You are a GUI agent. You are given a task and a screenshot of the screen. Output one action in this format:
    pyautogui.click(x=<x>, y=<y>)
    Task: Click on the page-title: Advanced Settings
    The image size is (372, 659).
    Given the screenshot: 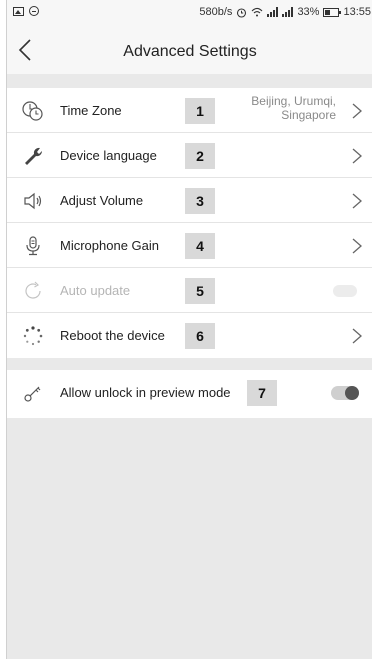 What is the action you would take?
    pyautogui.click(x=190, y=51)
    